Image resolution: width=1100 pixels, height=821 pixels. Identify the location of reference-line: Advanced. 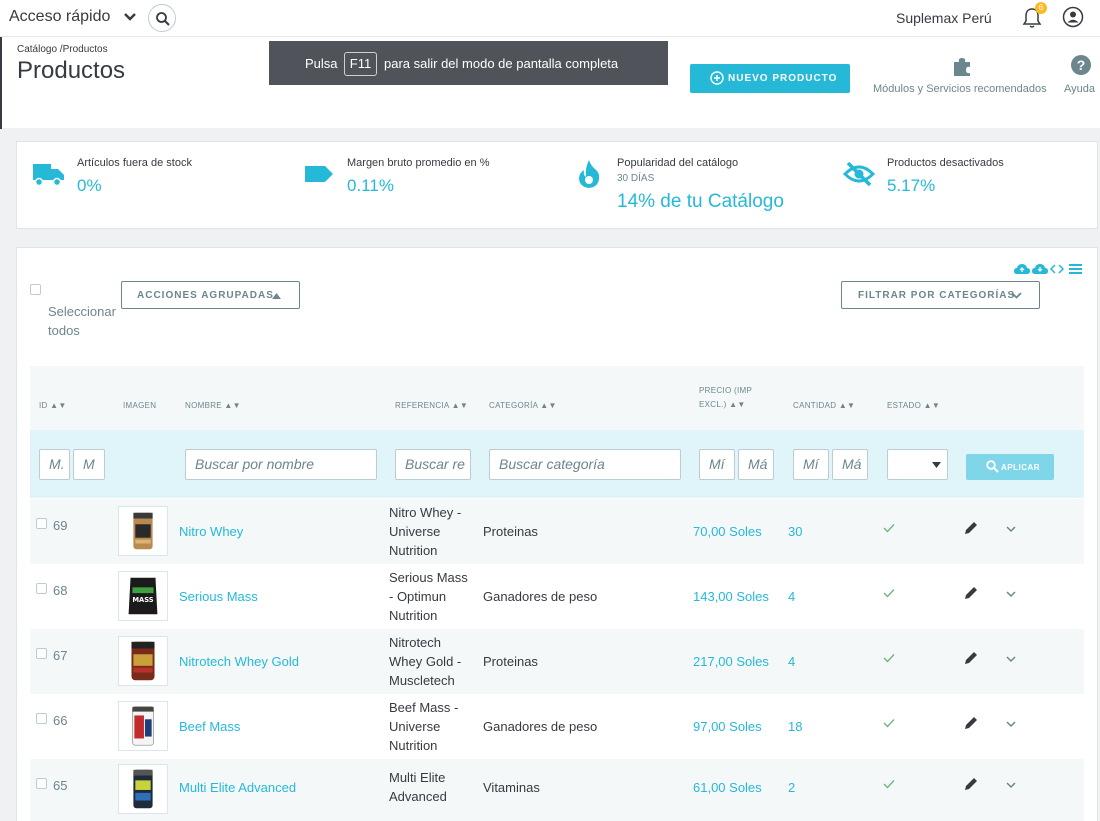
(418, 796).